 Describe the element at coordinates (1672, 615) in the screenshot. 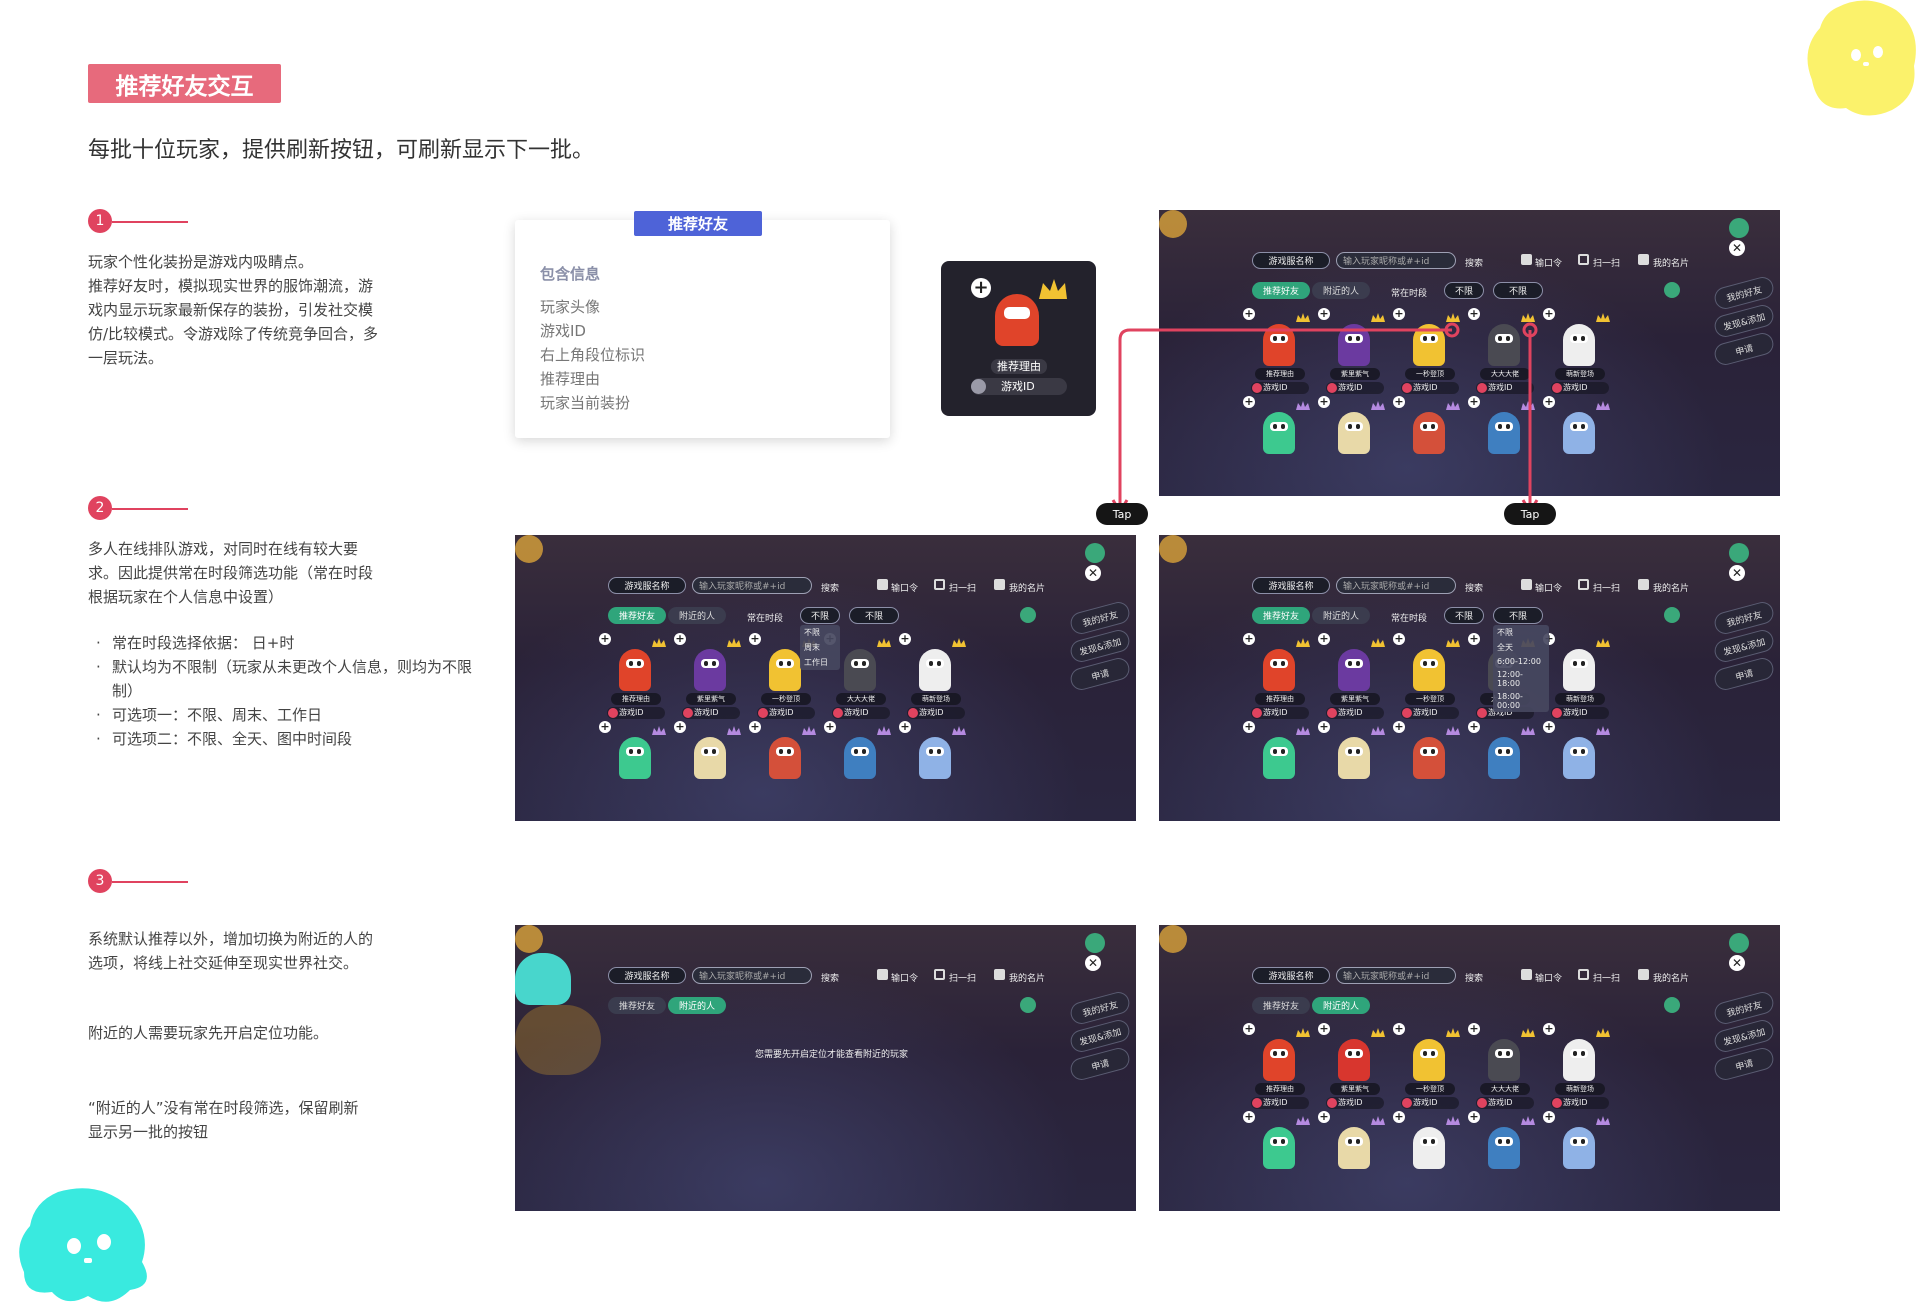

I see `refresh-icon` at that location.